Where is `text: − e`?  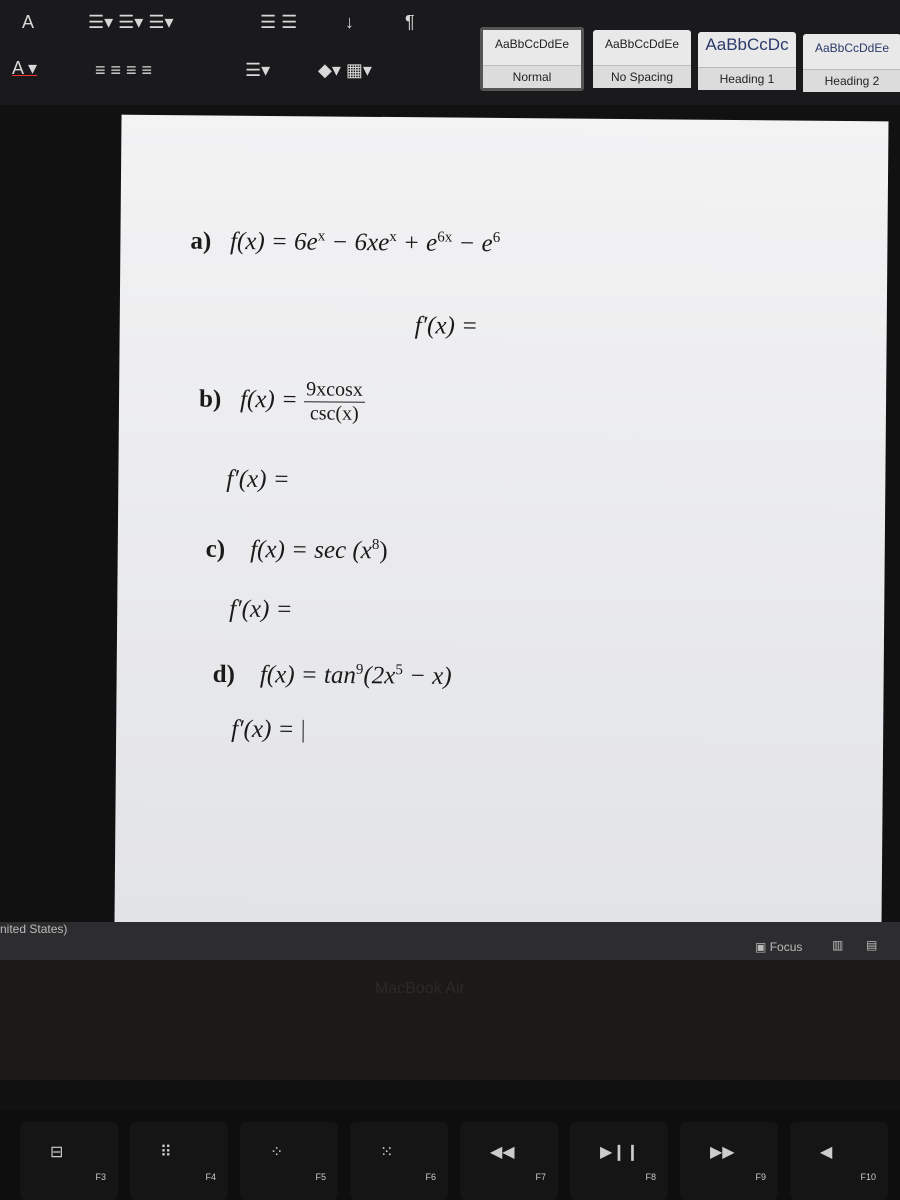
text: − e is located at coordinates (472, 243).